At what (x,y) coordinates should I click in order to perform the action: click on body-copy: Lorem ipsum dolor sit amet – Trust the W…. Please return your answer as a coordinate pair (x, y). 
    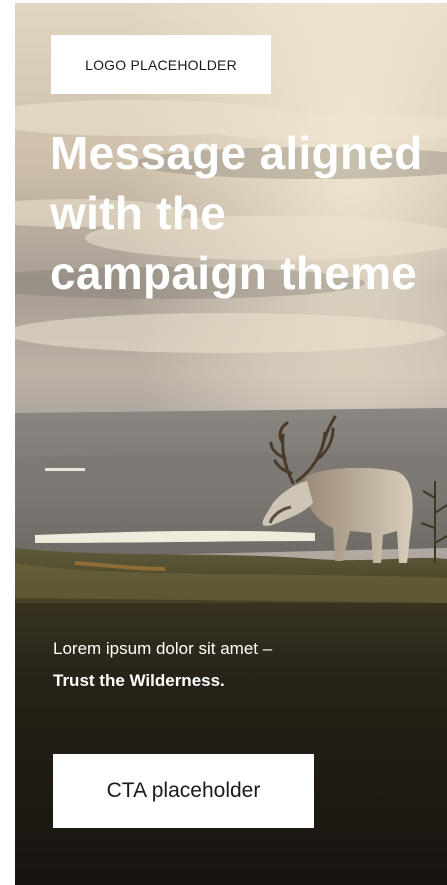
    Looking at the image, I should click on (233, 665).